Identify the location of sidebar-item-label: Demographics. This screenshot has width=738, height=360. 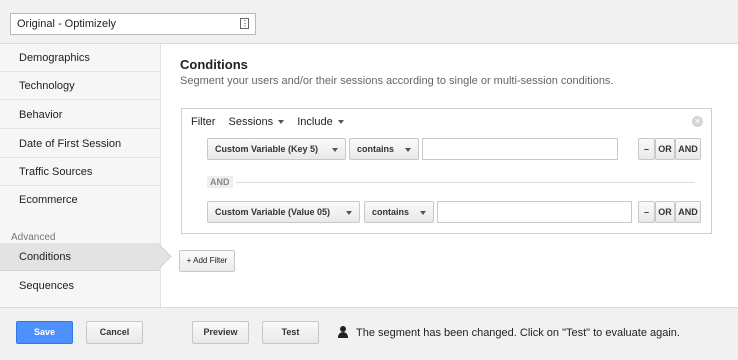
(54, 58).